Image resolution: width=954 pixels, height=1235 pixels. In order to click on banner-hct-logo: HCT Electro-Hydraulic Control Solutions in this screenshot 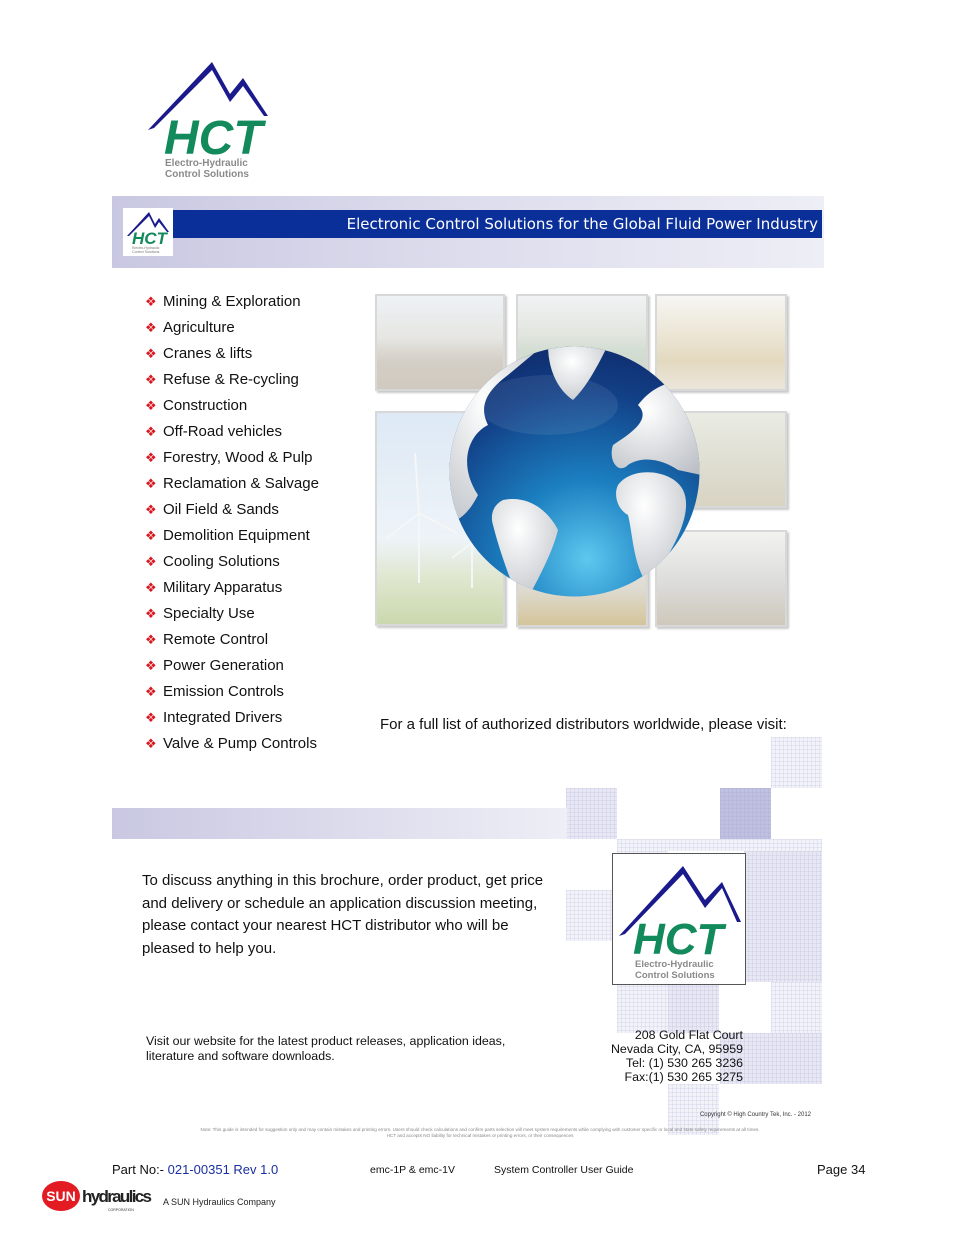, I will do `click(148, 232)`.